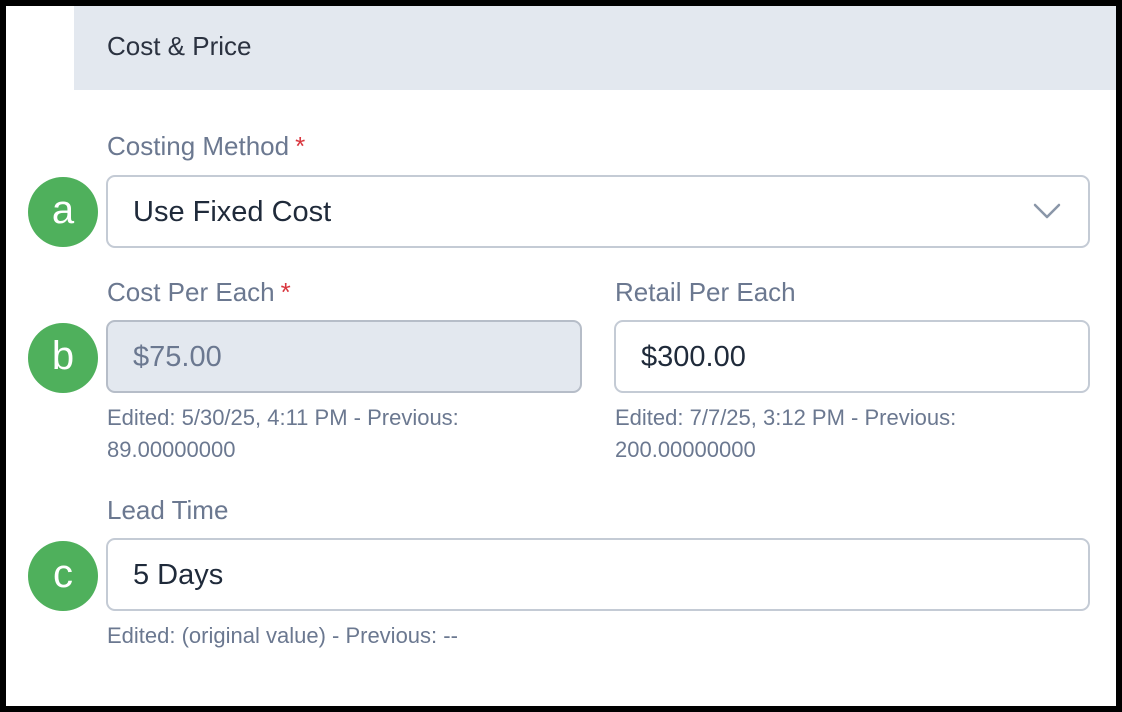 The image size is (1122, 712). What do you see at coordinates (598, 574) in the screenshot?
I see `lead-time-input: 5 Days` at bounding box center [598, 574].